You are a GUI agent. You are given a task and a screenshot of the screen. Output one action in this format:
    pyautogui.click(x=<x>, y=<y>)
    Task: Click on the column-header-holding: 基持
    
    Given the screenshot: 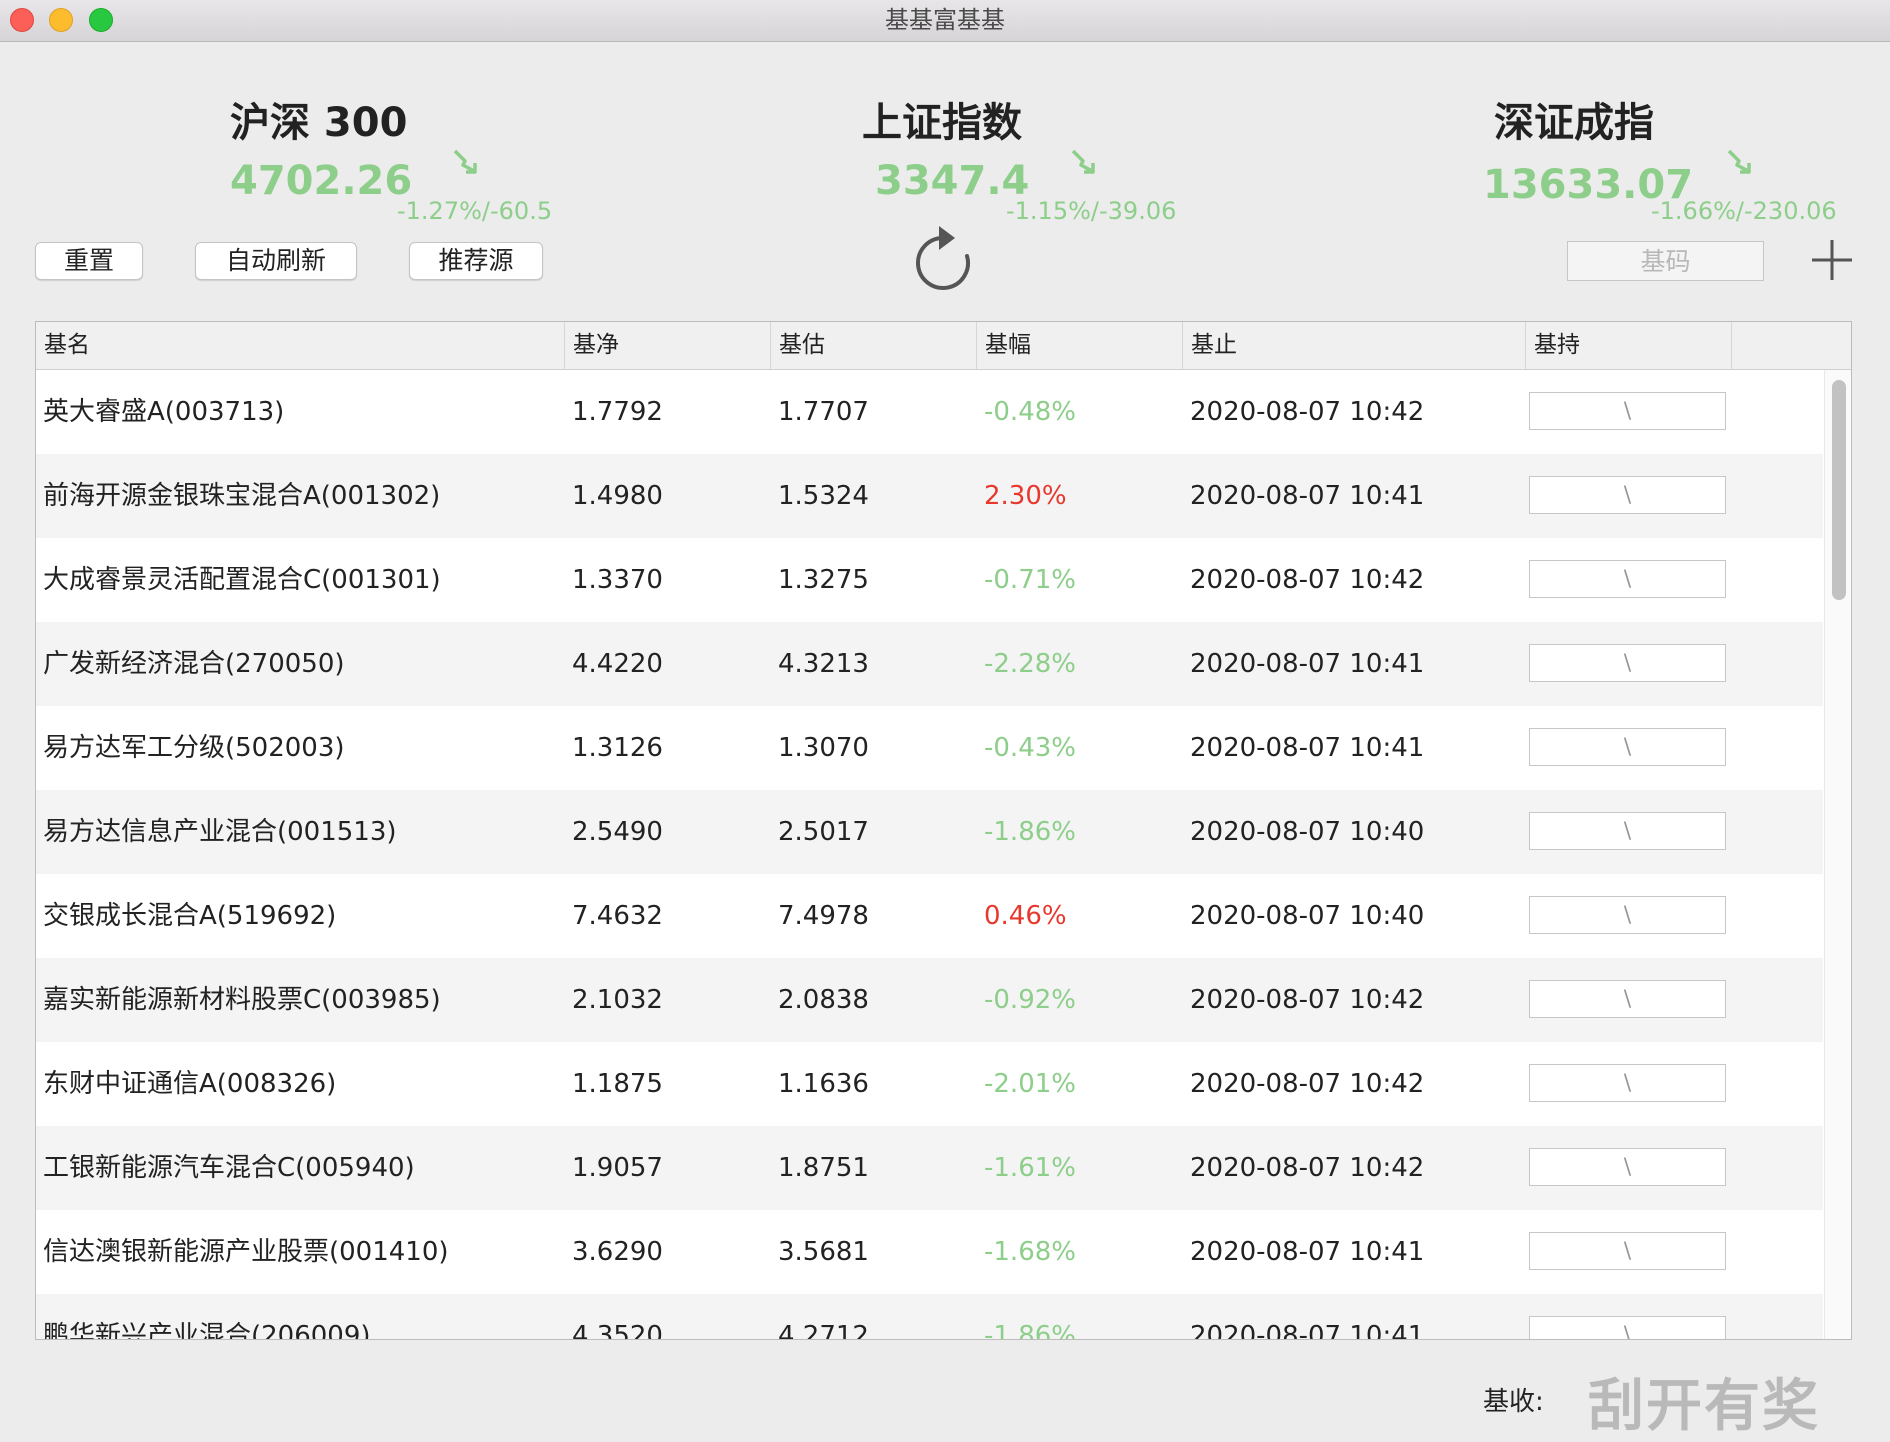 What is the action you would take?
    pyautogui.click(x=1629, y=345)
    